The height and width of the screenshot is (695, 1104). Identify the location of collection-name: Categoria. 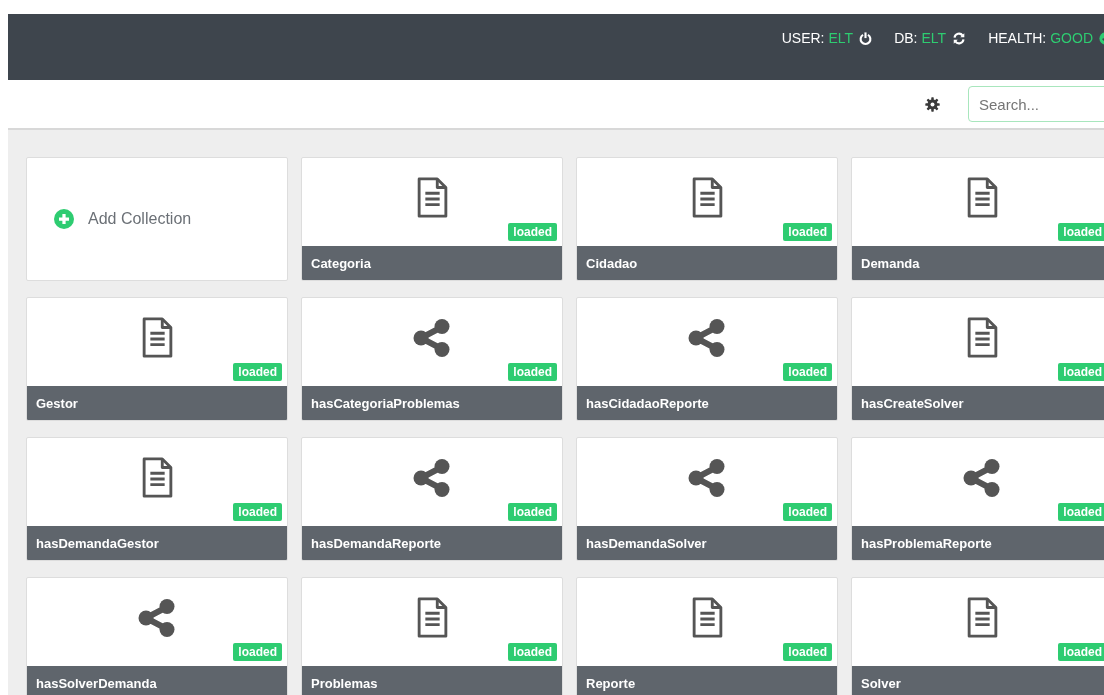
(432, 263).